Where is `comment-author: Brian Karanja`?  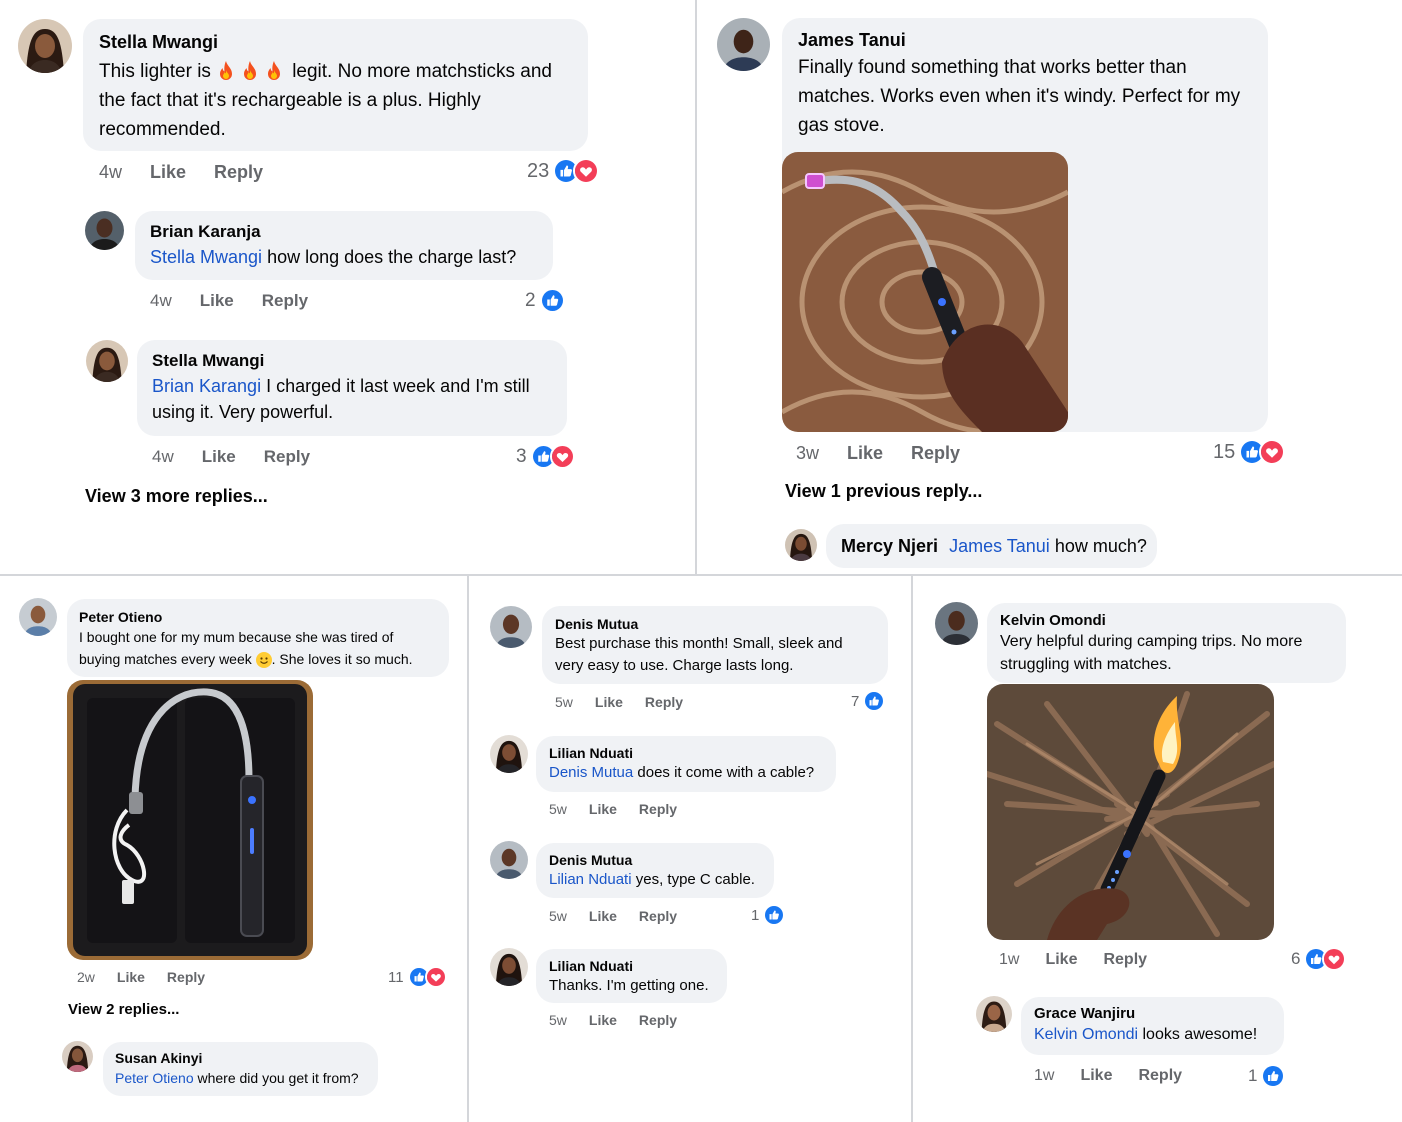 comment-author: Brian Karanja is located at coordinates (344, 232).